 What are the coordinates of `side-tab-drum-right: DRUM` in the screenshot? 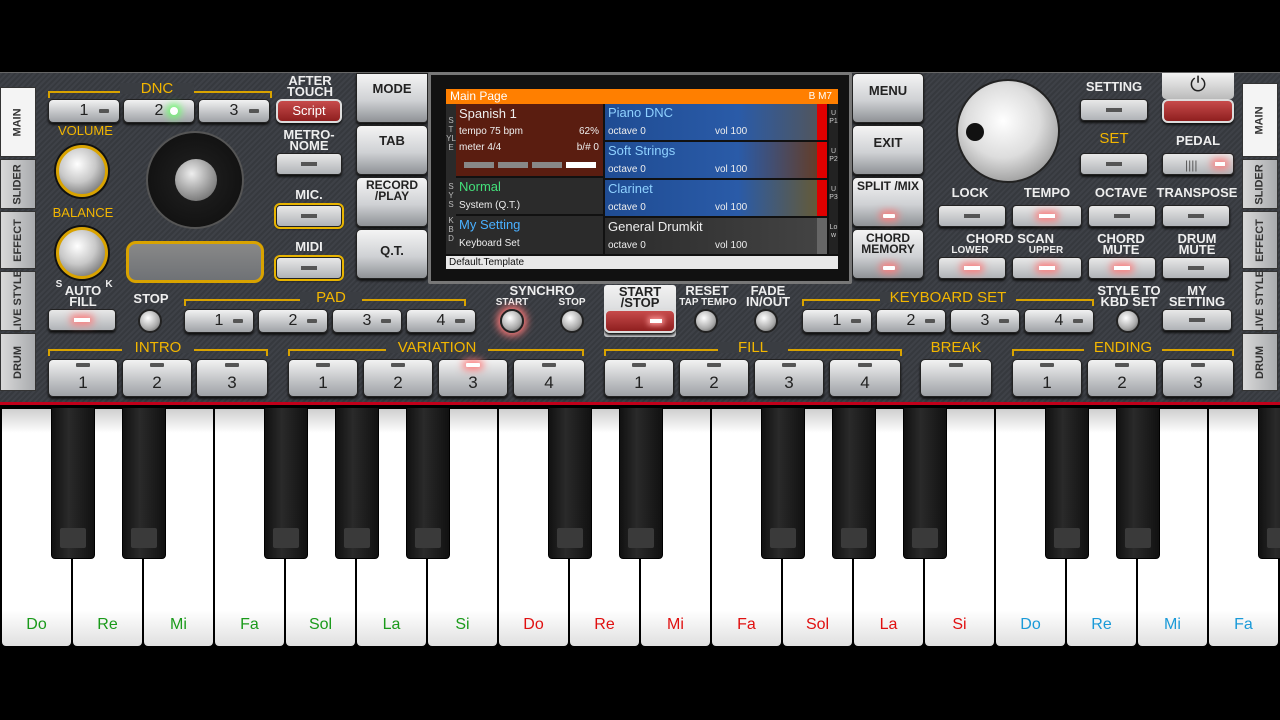 It's located at (1260, 362).